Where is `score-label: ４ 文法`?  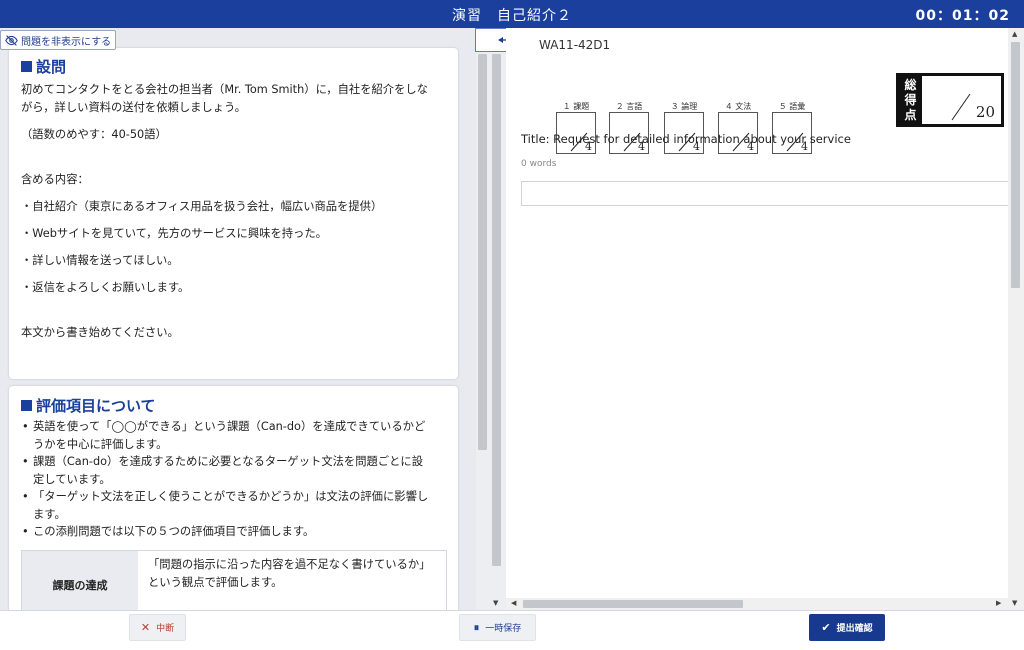
score-label: ４ 文法 is located at coordinates (738, 106).